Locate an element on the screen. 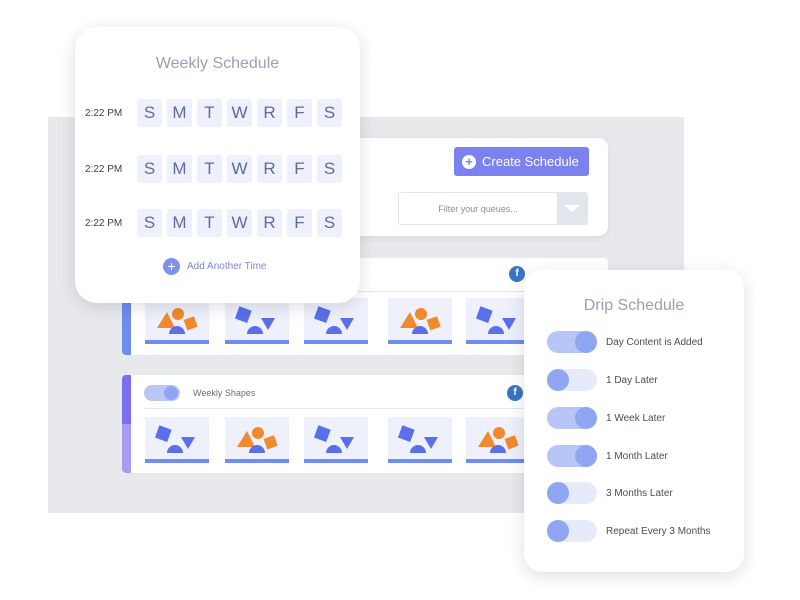 The height and width of the screenshot is (600, 800). drip-option: Day Content is Added is located at coordinates (625, 342).